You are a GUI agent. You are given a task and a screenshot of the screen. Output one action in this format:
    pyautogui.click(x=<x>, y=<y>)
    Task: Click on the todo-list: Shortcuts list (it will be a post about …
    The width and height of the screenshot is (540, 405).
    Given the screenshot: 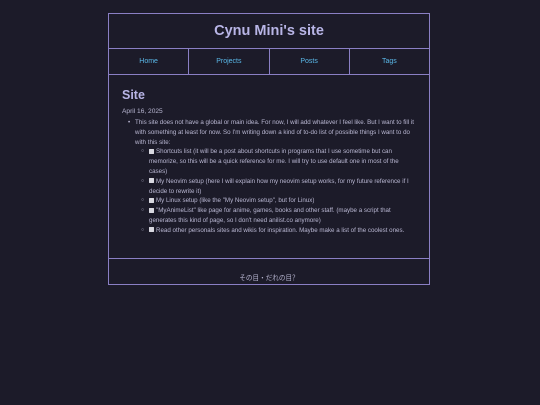 What is the action you would take?
    pyautogui.click(x=275, y=191)
    